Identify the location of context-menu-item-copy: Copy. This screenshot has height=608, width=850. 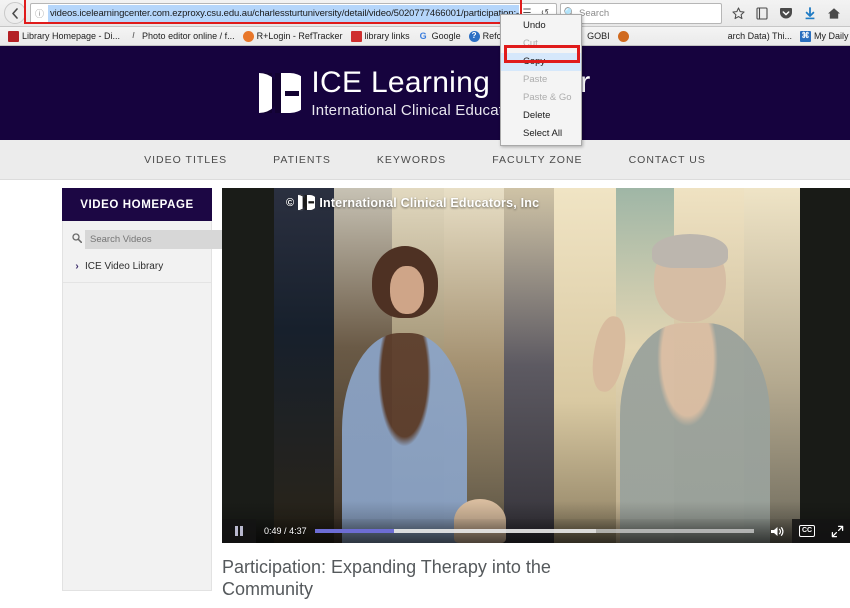
(541, 62).